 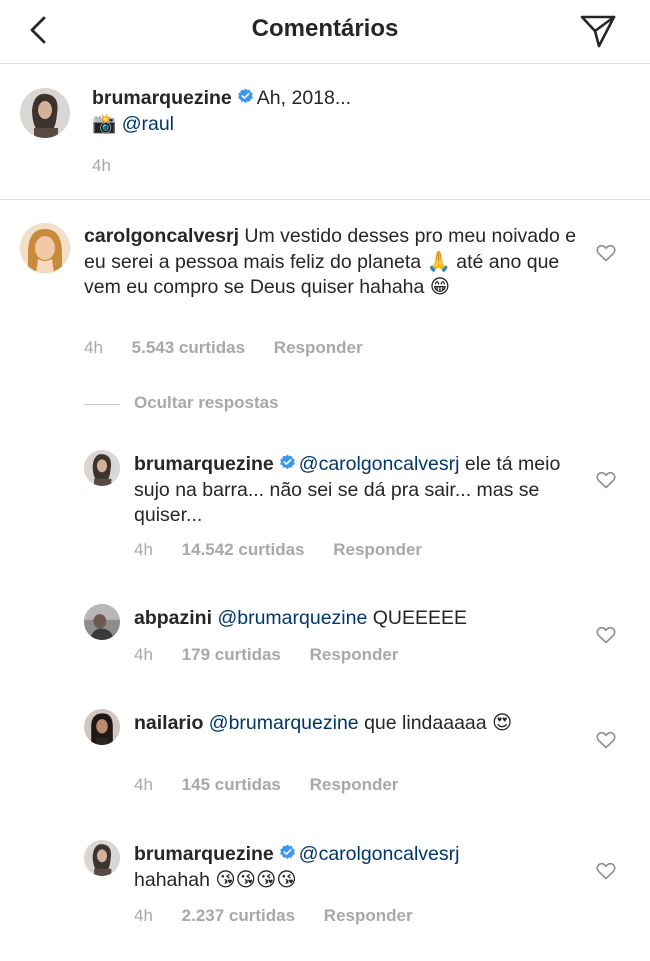 I want to click on caption-time: 4h, so click(x=101, y=165).